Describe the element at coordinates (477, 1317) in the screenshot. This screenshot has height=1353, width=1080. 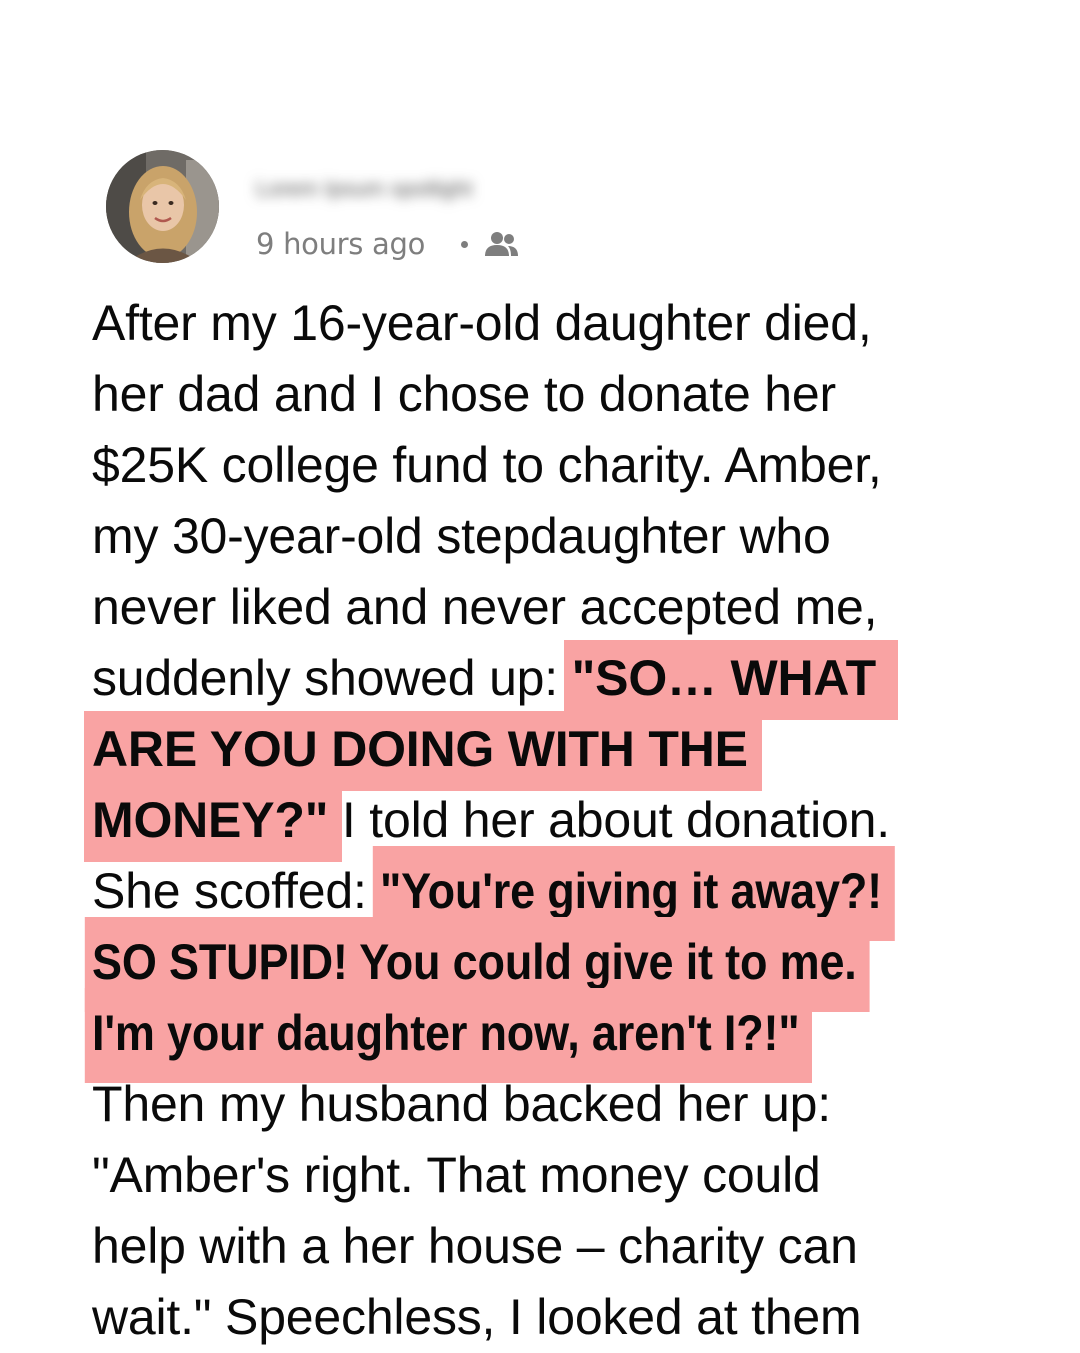
I see `post-text: wait." Speechless, I looked at them` at that location.